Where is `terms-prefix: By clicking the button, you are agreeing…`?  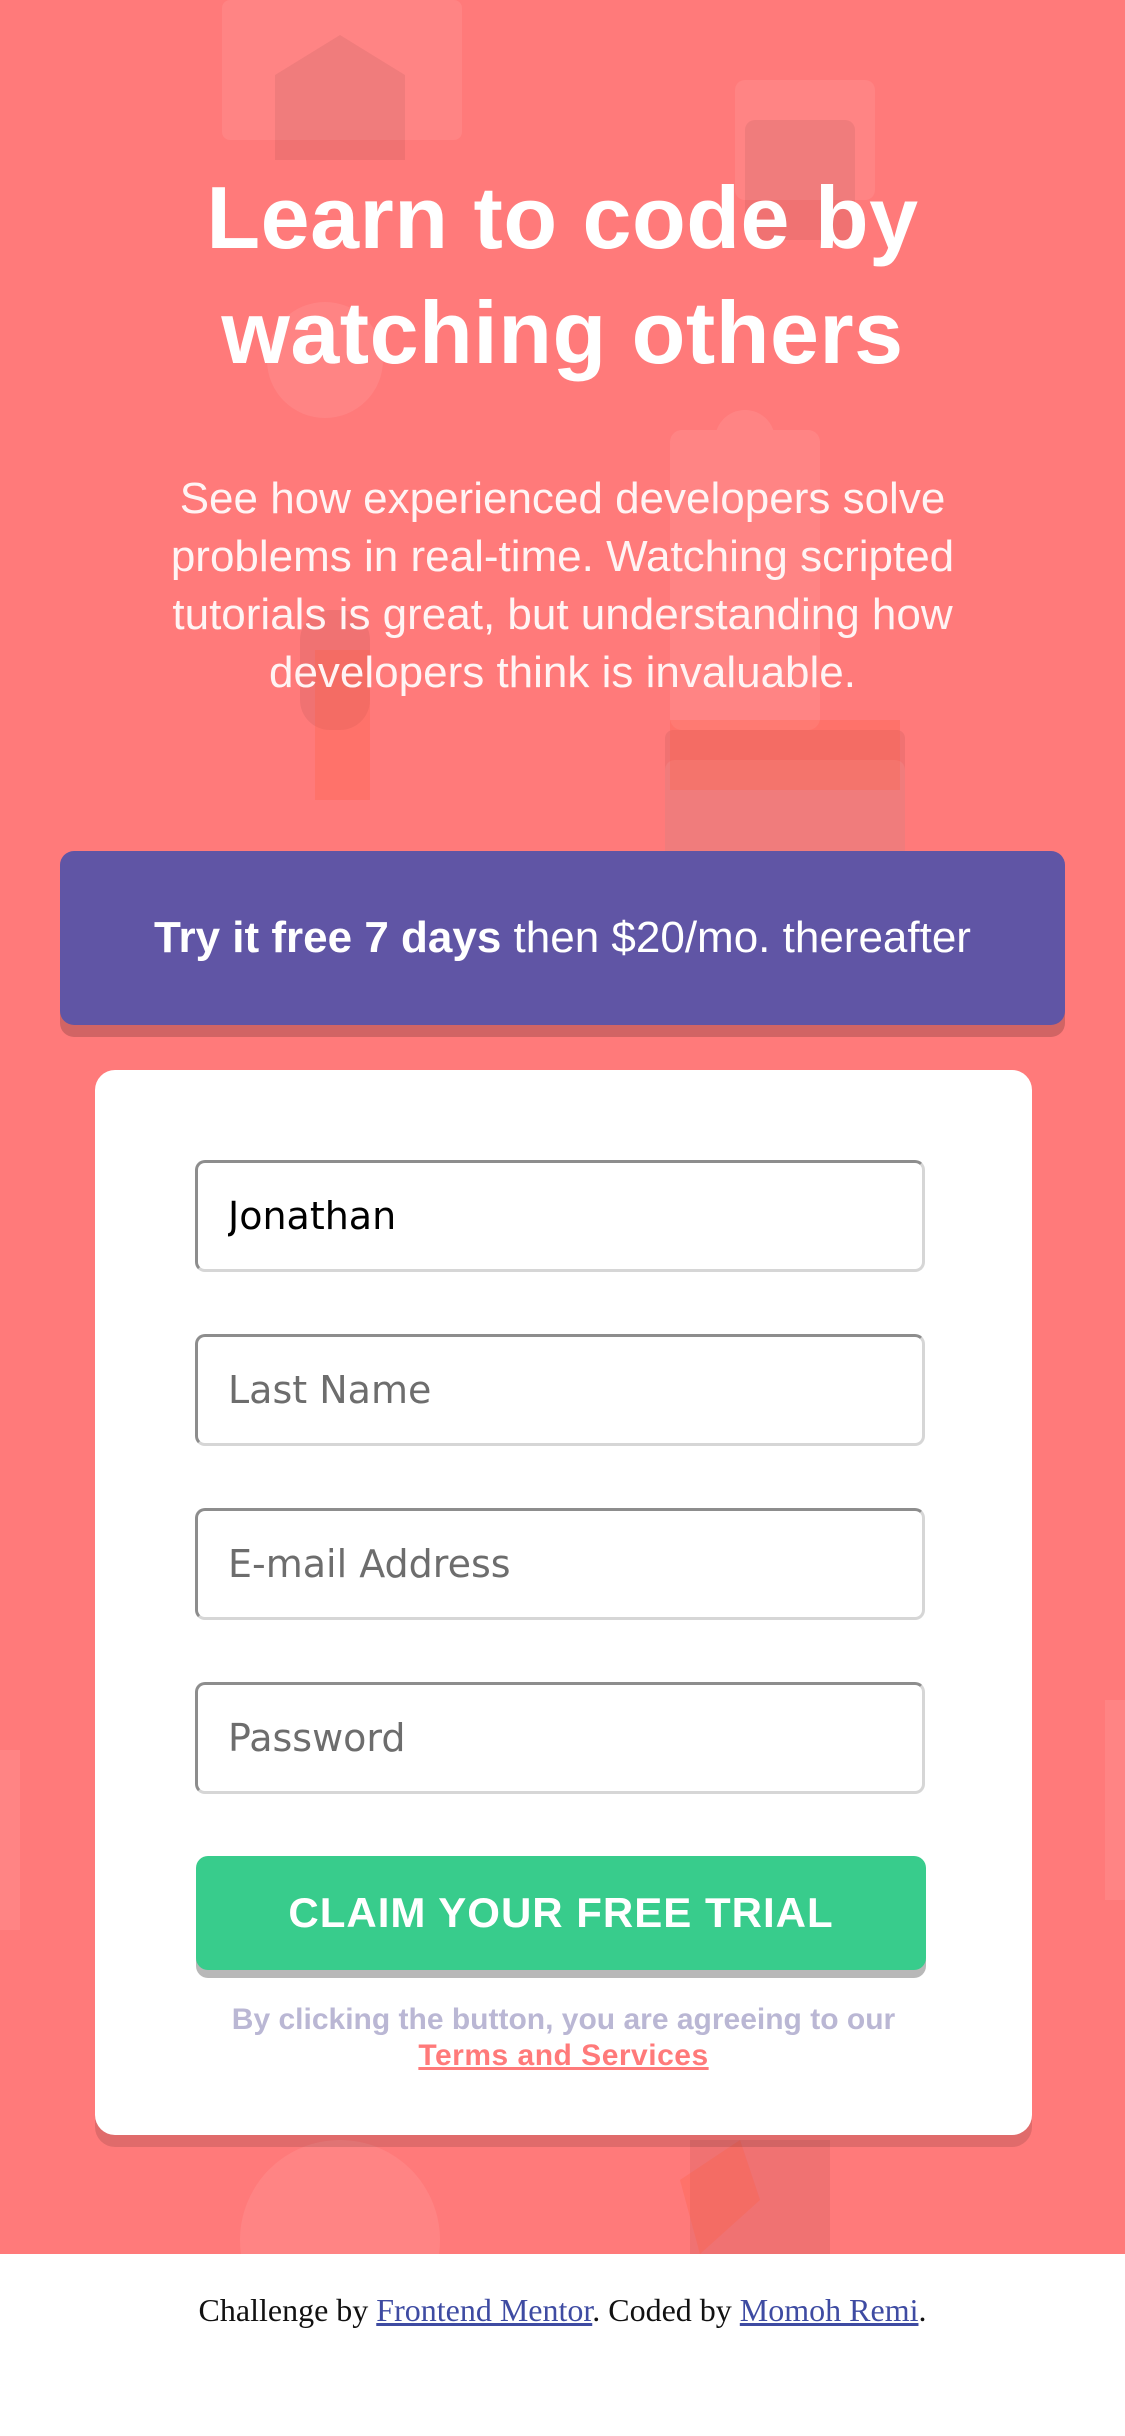 terms-prefix: By clicking the button, you are agreeing… is located at coordinates (563, 2019).